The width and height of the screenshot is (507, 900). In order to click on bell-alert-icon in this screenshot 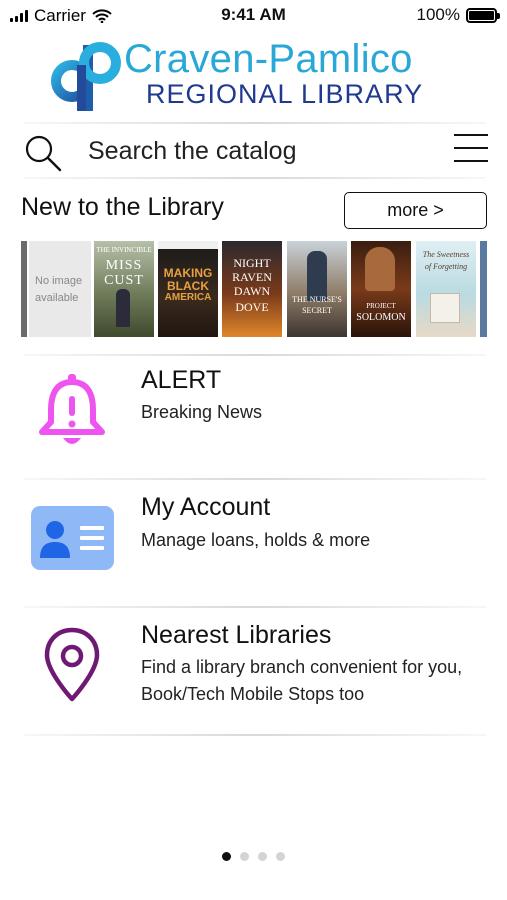, I will do `click(72, 409)`.